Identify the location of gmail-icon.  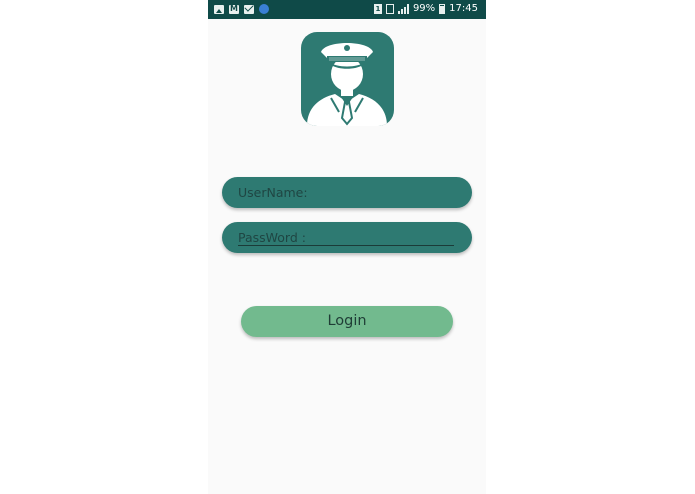
(234, 9).